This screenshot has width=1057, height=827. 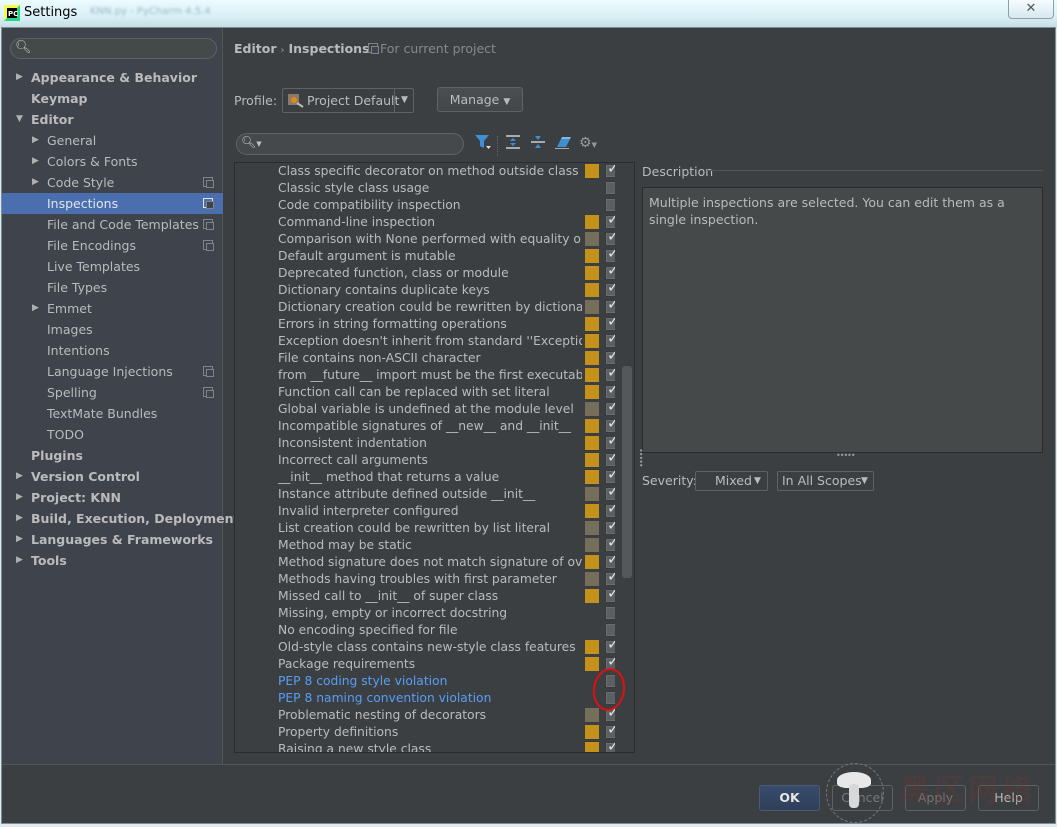 I want to click on inspection-search-input: 🔍︎▼, so click(x=350, y=144).